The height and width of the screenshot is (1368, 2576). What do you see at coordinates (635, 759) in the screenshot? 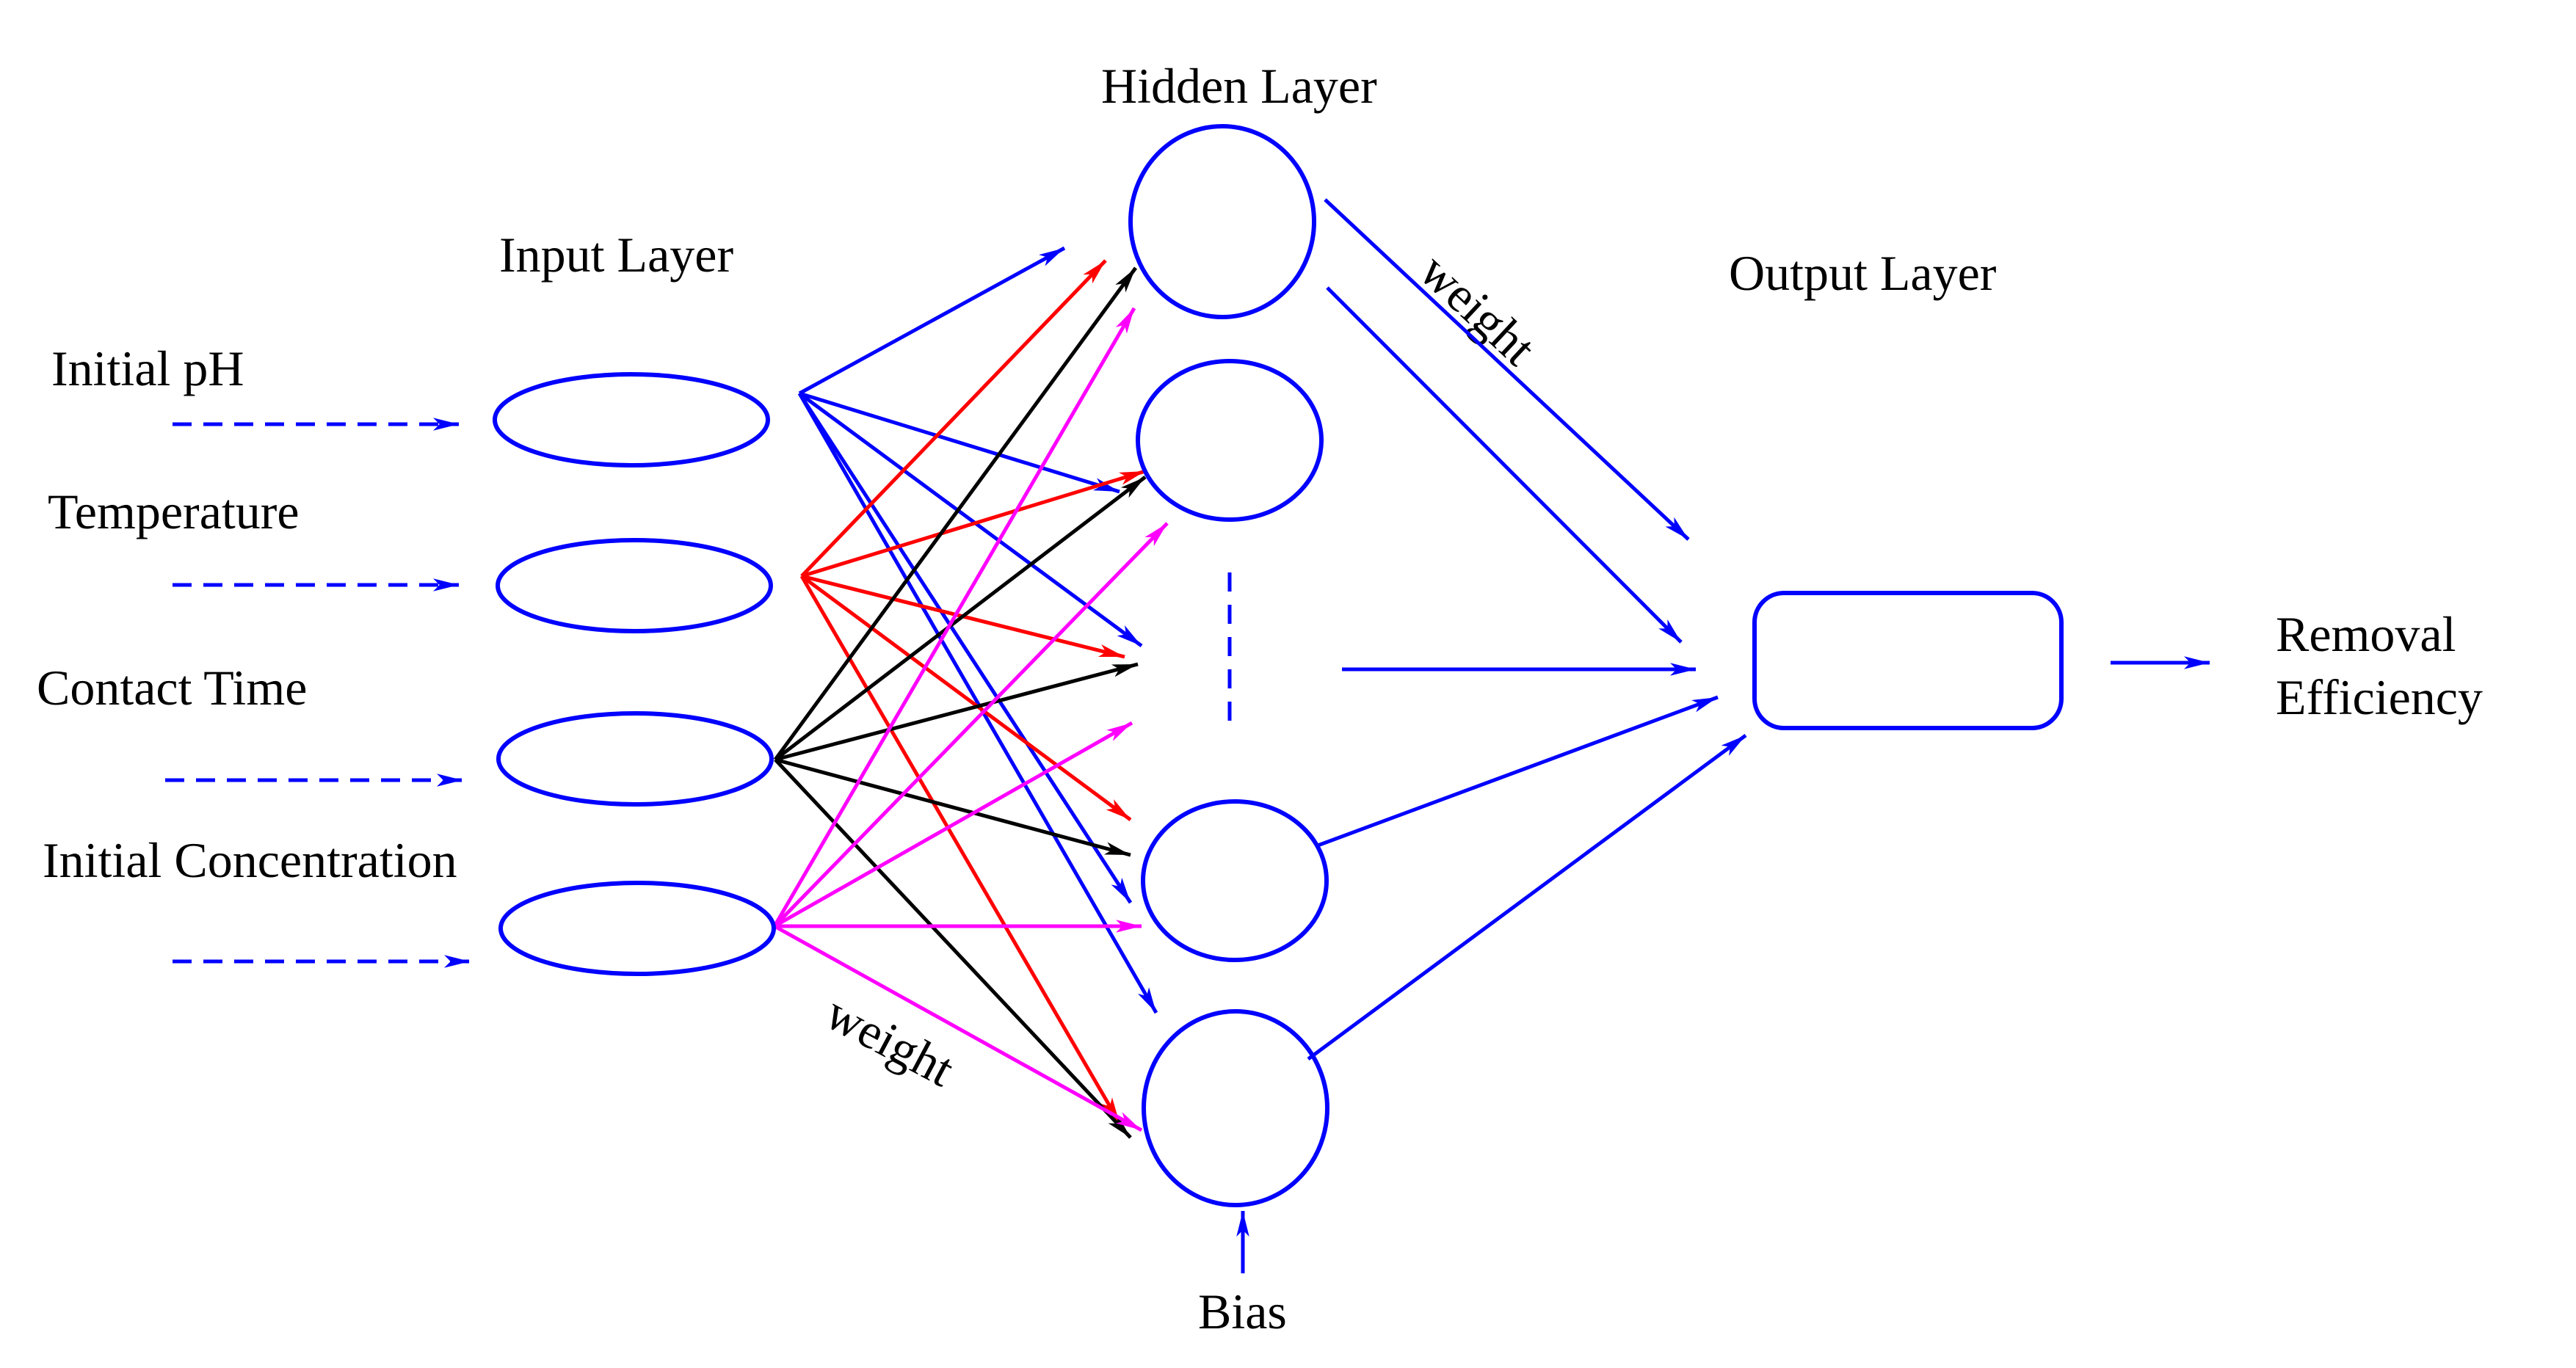
I see `input-node-contact-time` at bounding box center [635, 759].